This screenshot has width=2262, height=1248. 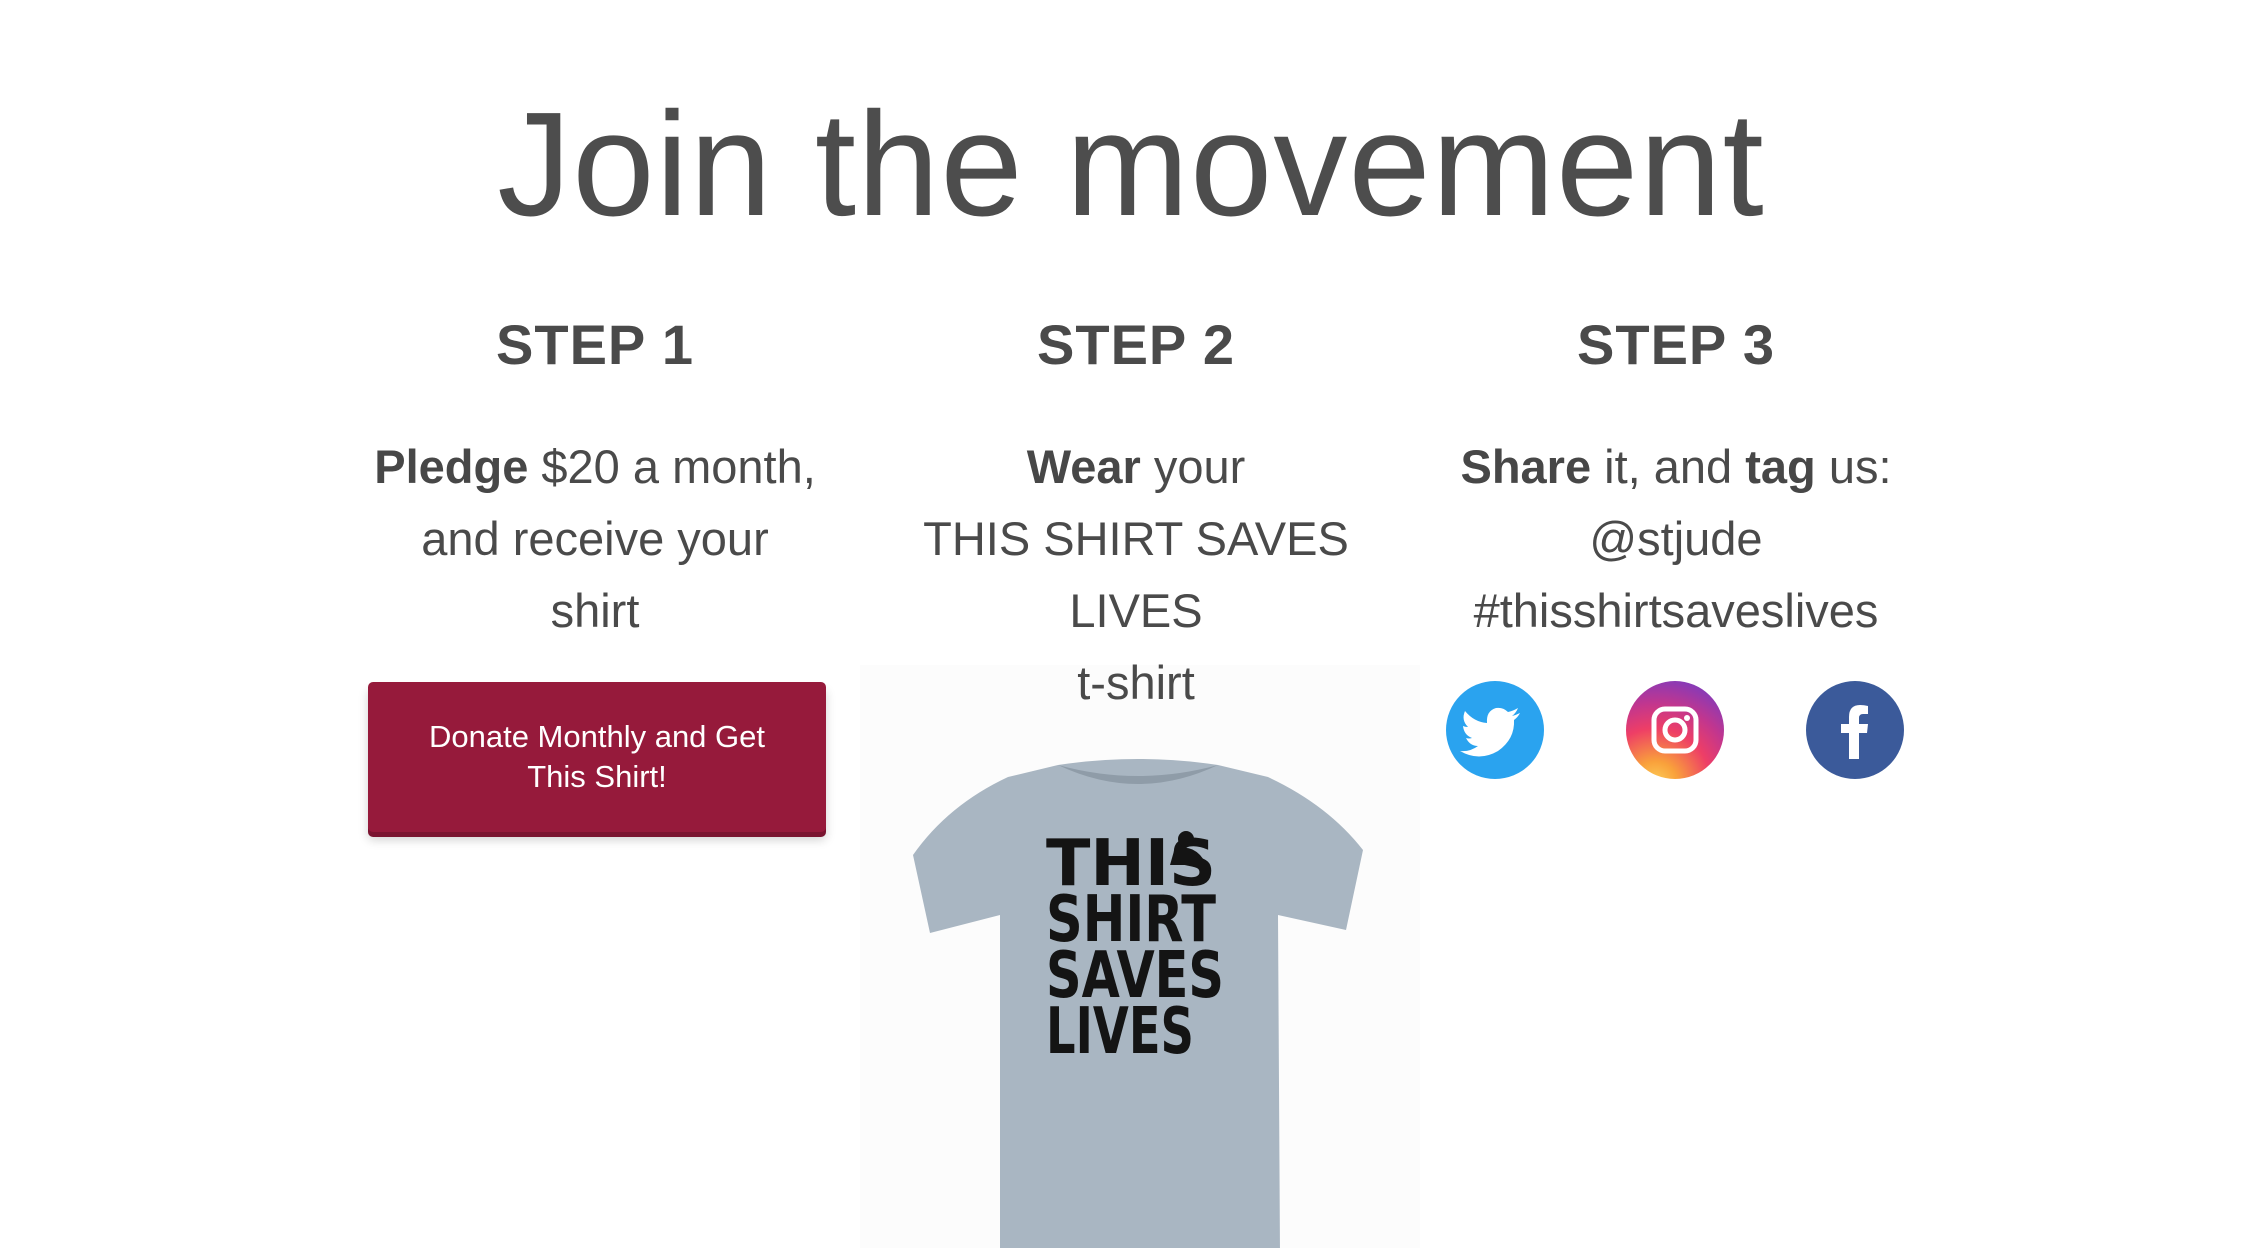 What do you see at coordinates (1676, 610) in the screenshot?
I see `step-3-hashtag: #thisshirtsaveslives` at bounding box center [1676, 610].